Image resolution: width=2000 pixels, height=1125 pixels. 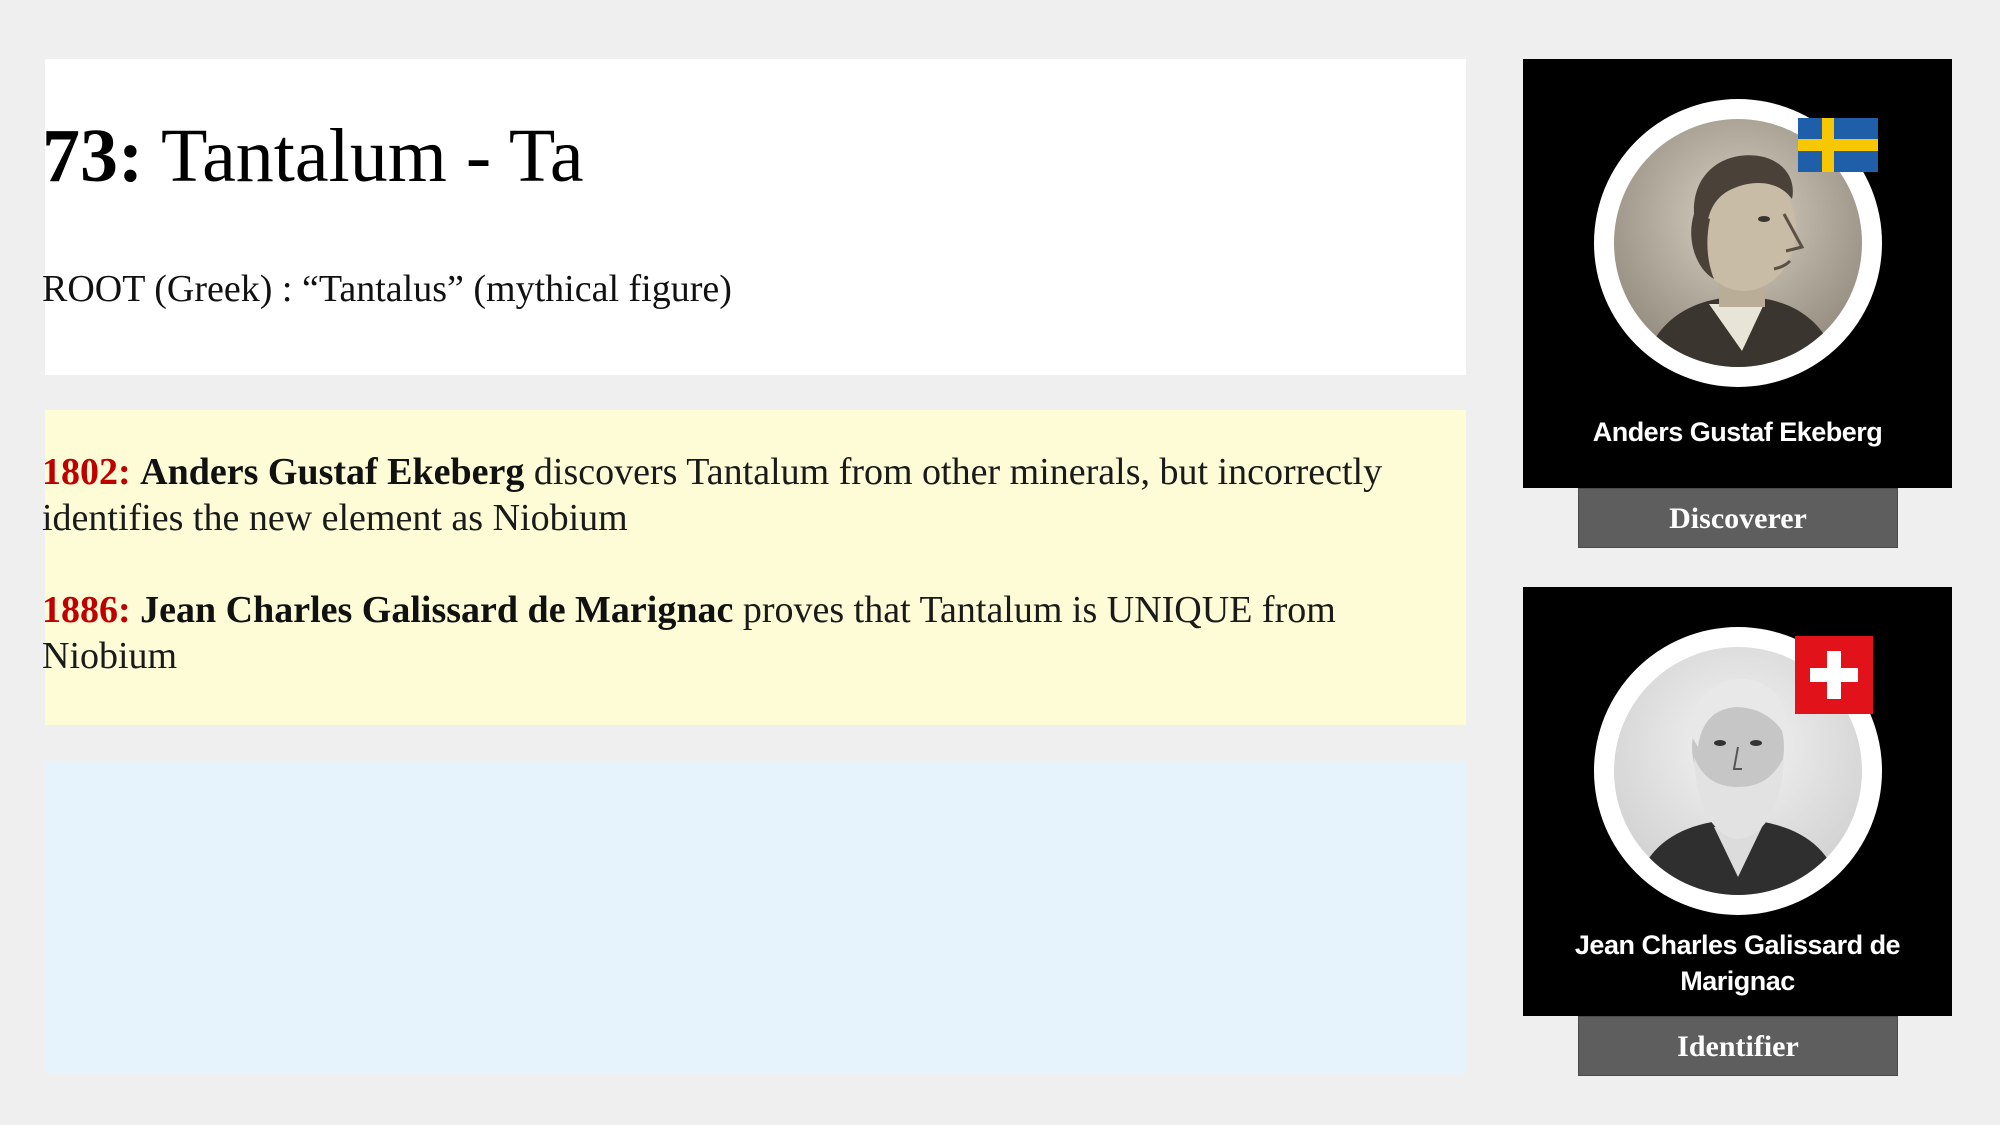 I want to click on page-title: 73: Tantalum - Ta, so click(x=313, y=156).